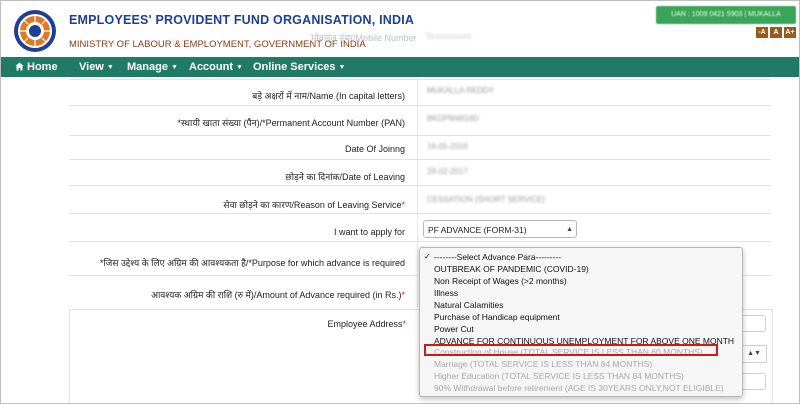 The image size is (800, 404). Describe the element at coordinates (497, 257) in the screenshot. I see `dropdown-option: --------Select Advance Para---------` at that location.